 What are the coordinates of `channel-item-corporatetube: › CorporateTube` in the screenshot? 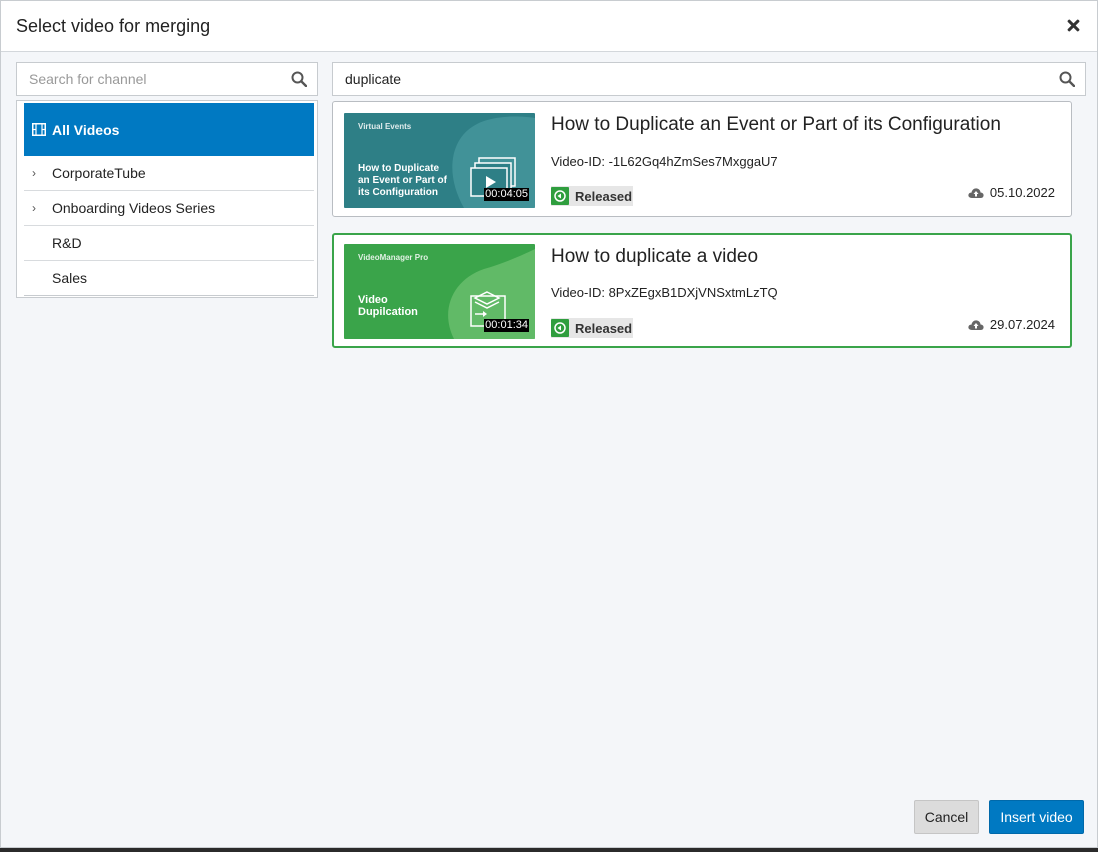 It's located at (169, 173).